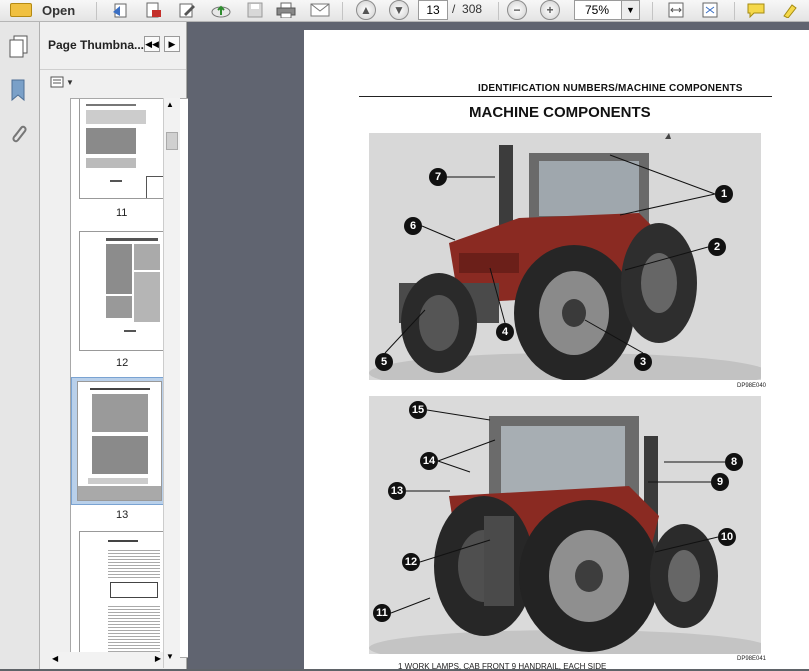  I want to click on callout-leader-lines-bottom, so click(557, 511).